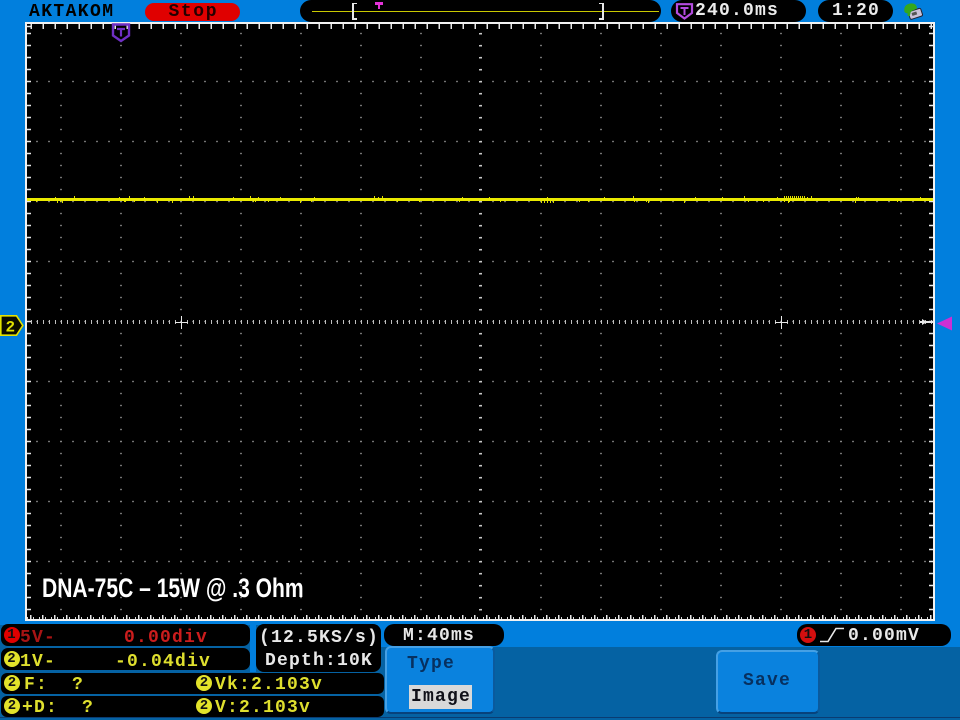  I want to click on svg-text: 2, so click(11, 328).